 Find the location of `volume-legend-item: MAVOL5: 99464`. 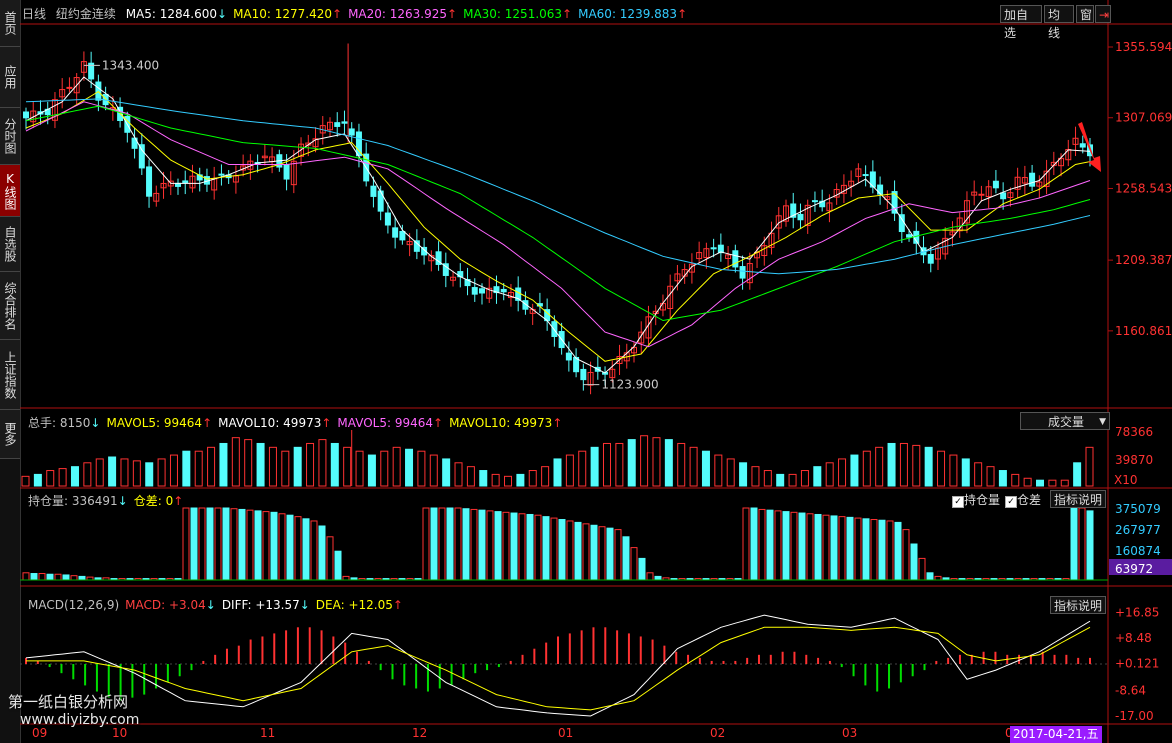

volume-legend-item: MAVOL5: 99464 is located at coordinates (154, 423).